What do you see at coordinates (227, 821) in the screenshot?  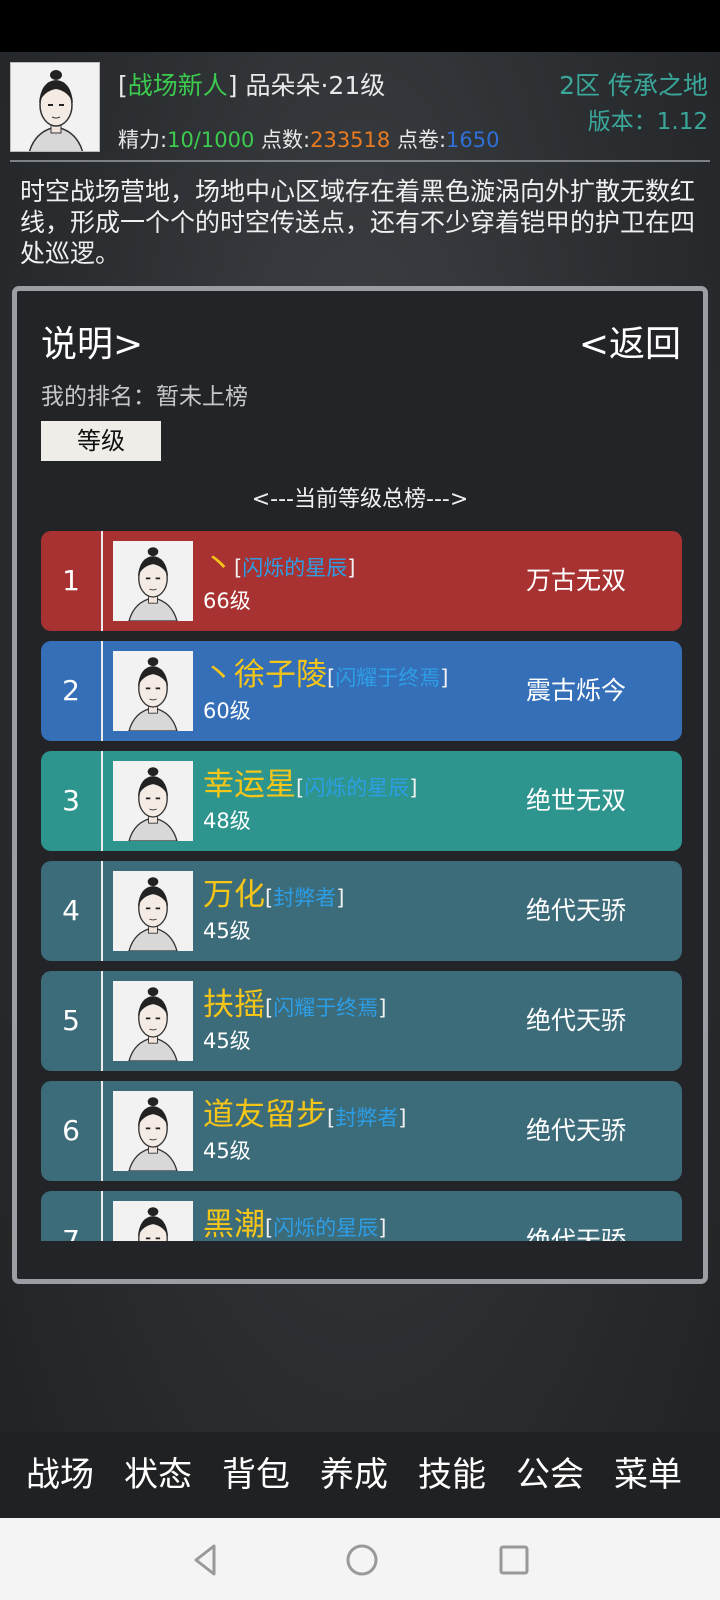 I see `rank-player-level: 48级` at bounding box center [227, 821].